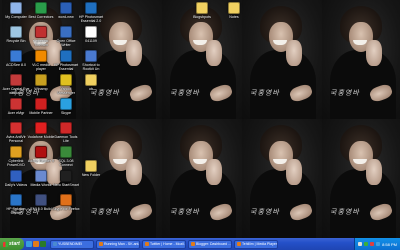  I want to click on desktop-icon: Daemon Tools Lite, so click(66, 132).